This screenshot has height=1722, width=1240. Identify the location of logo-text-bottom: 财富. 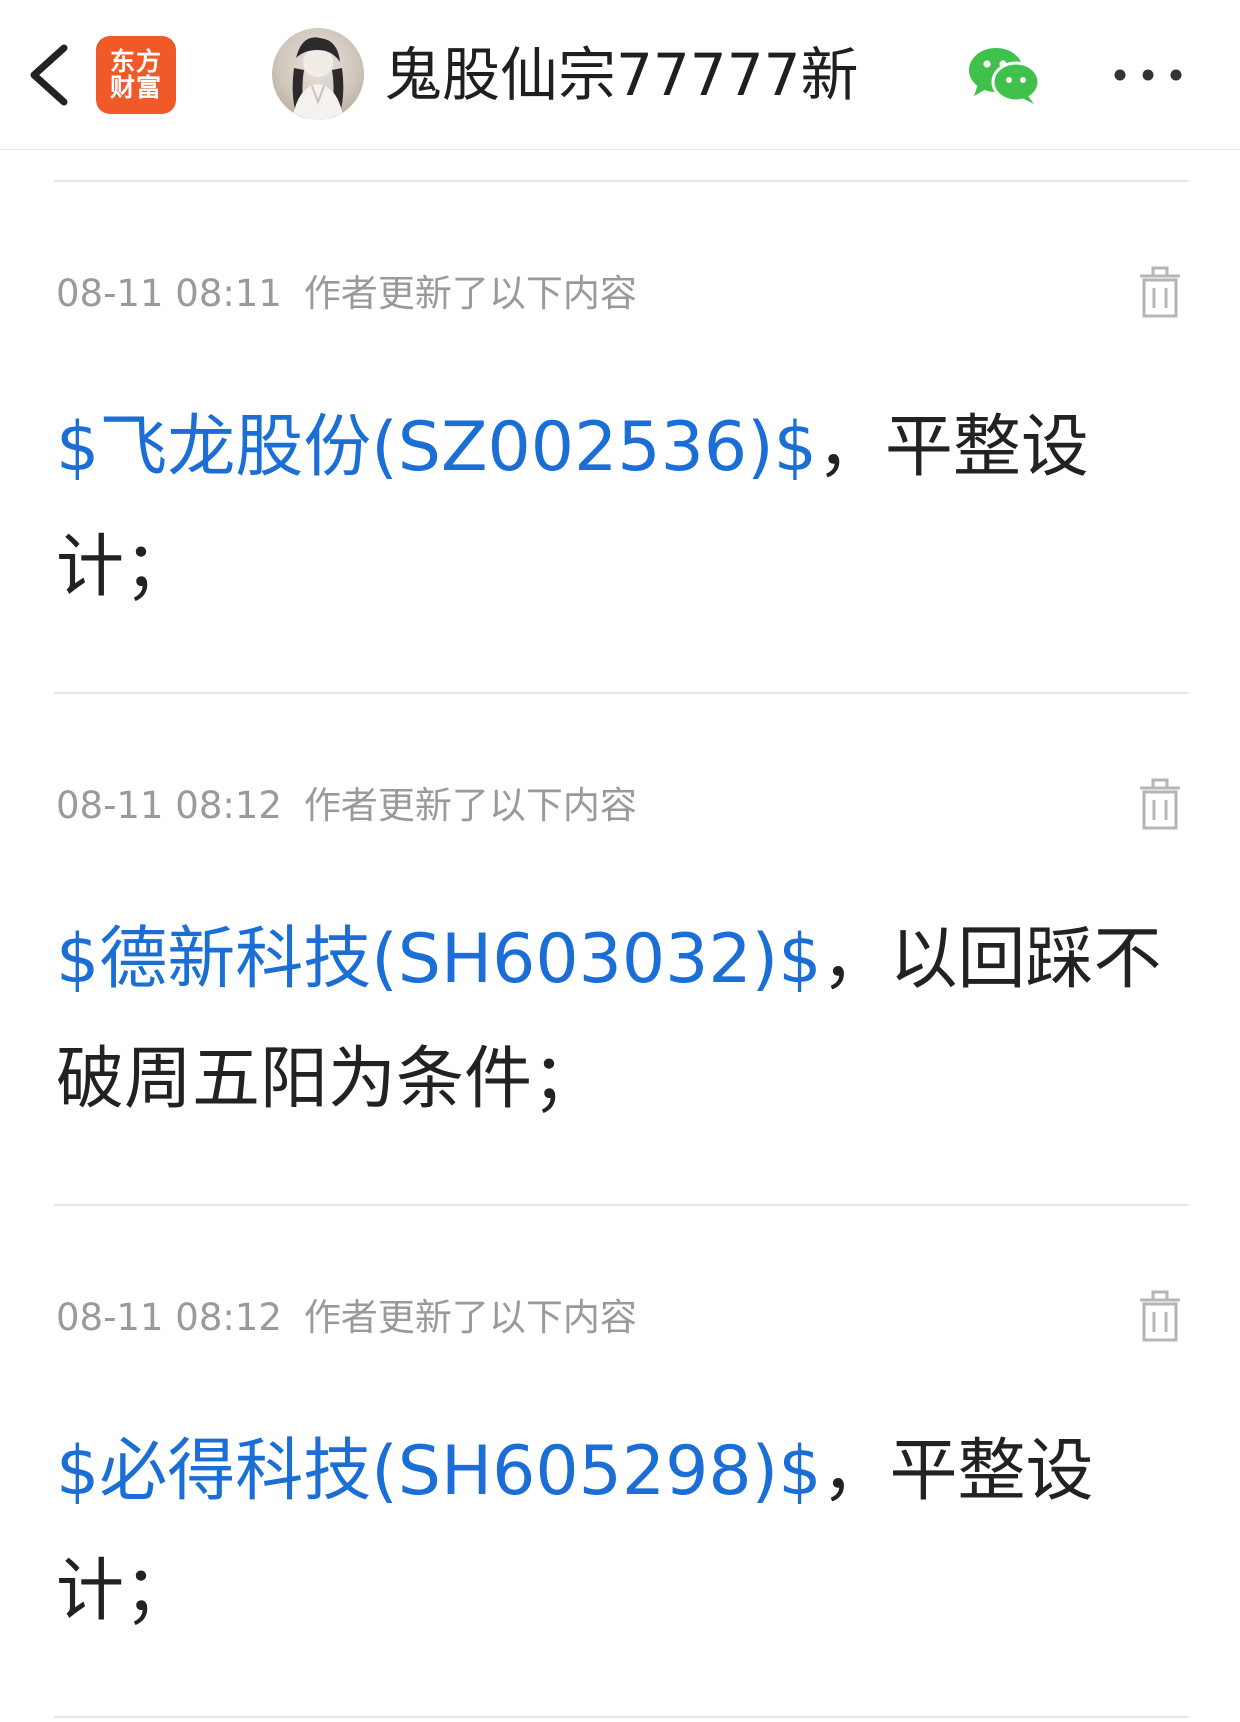
(135, 87).